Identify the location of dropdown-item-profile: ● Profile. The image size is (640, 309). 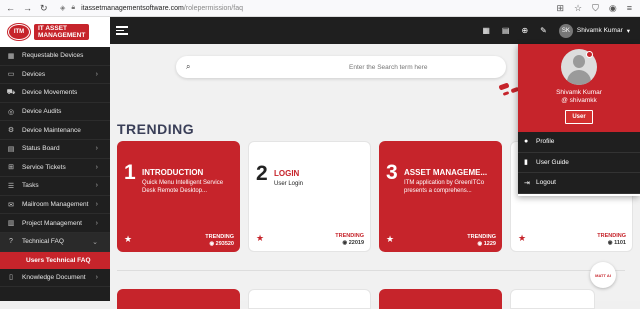
(579, 142).